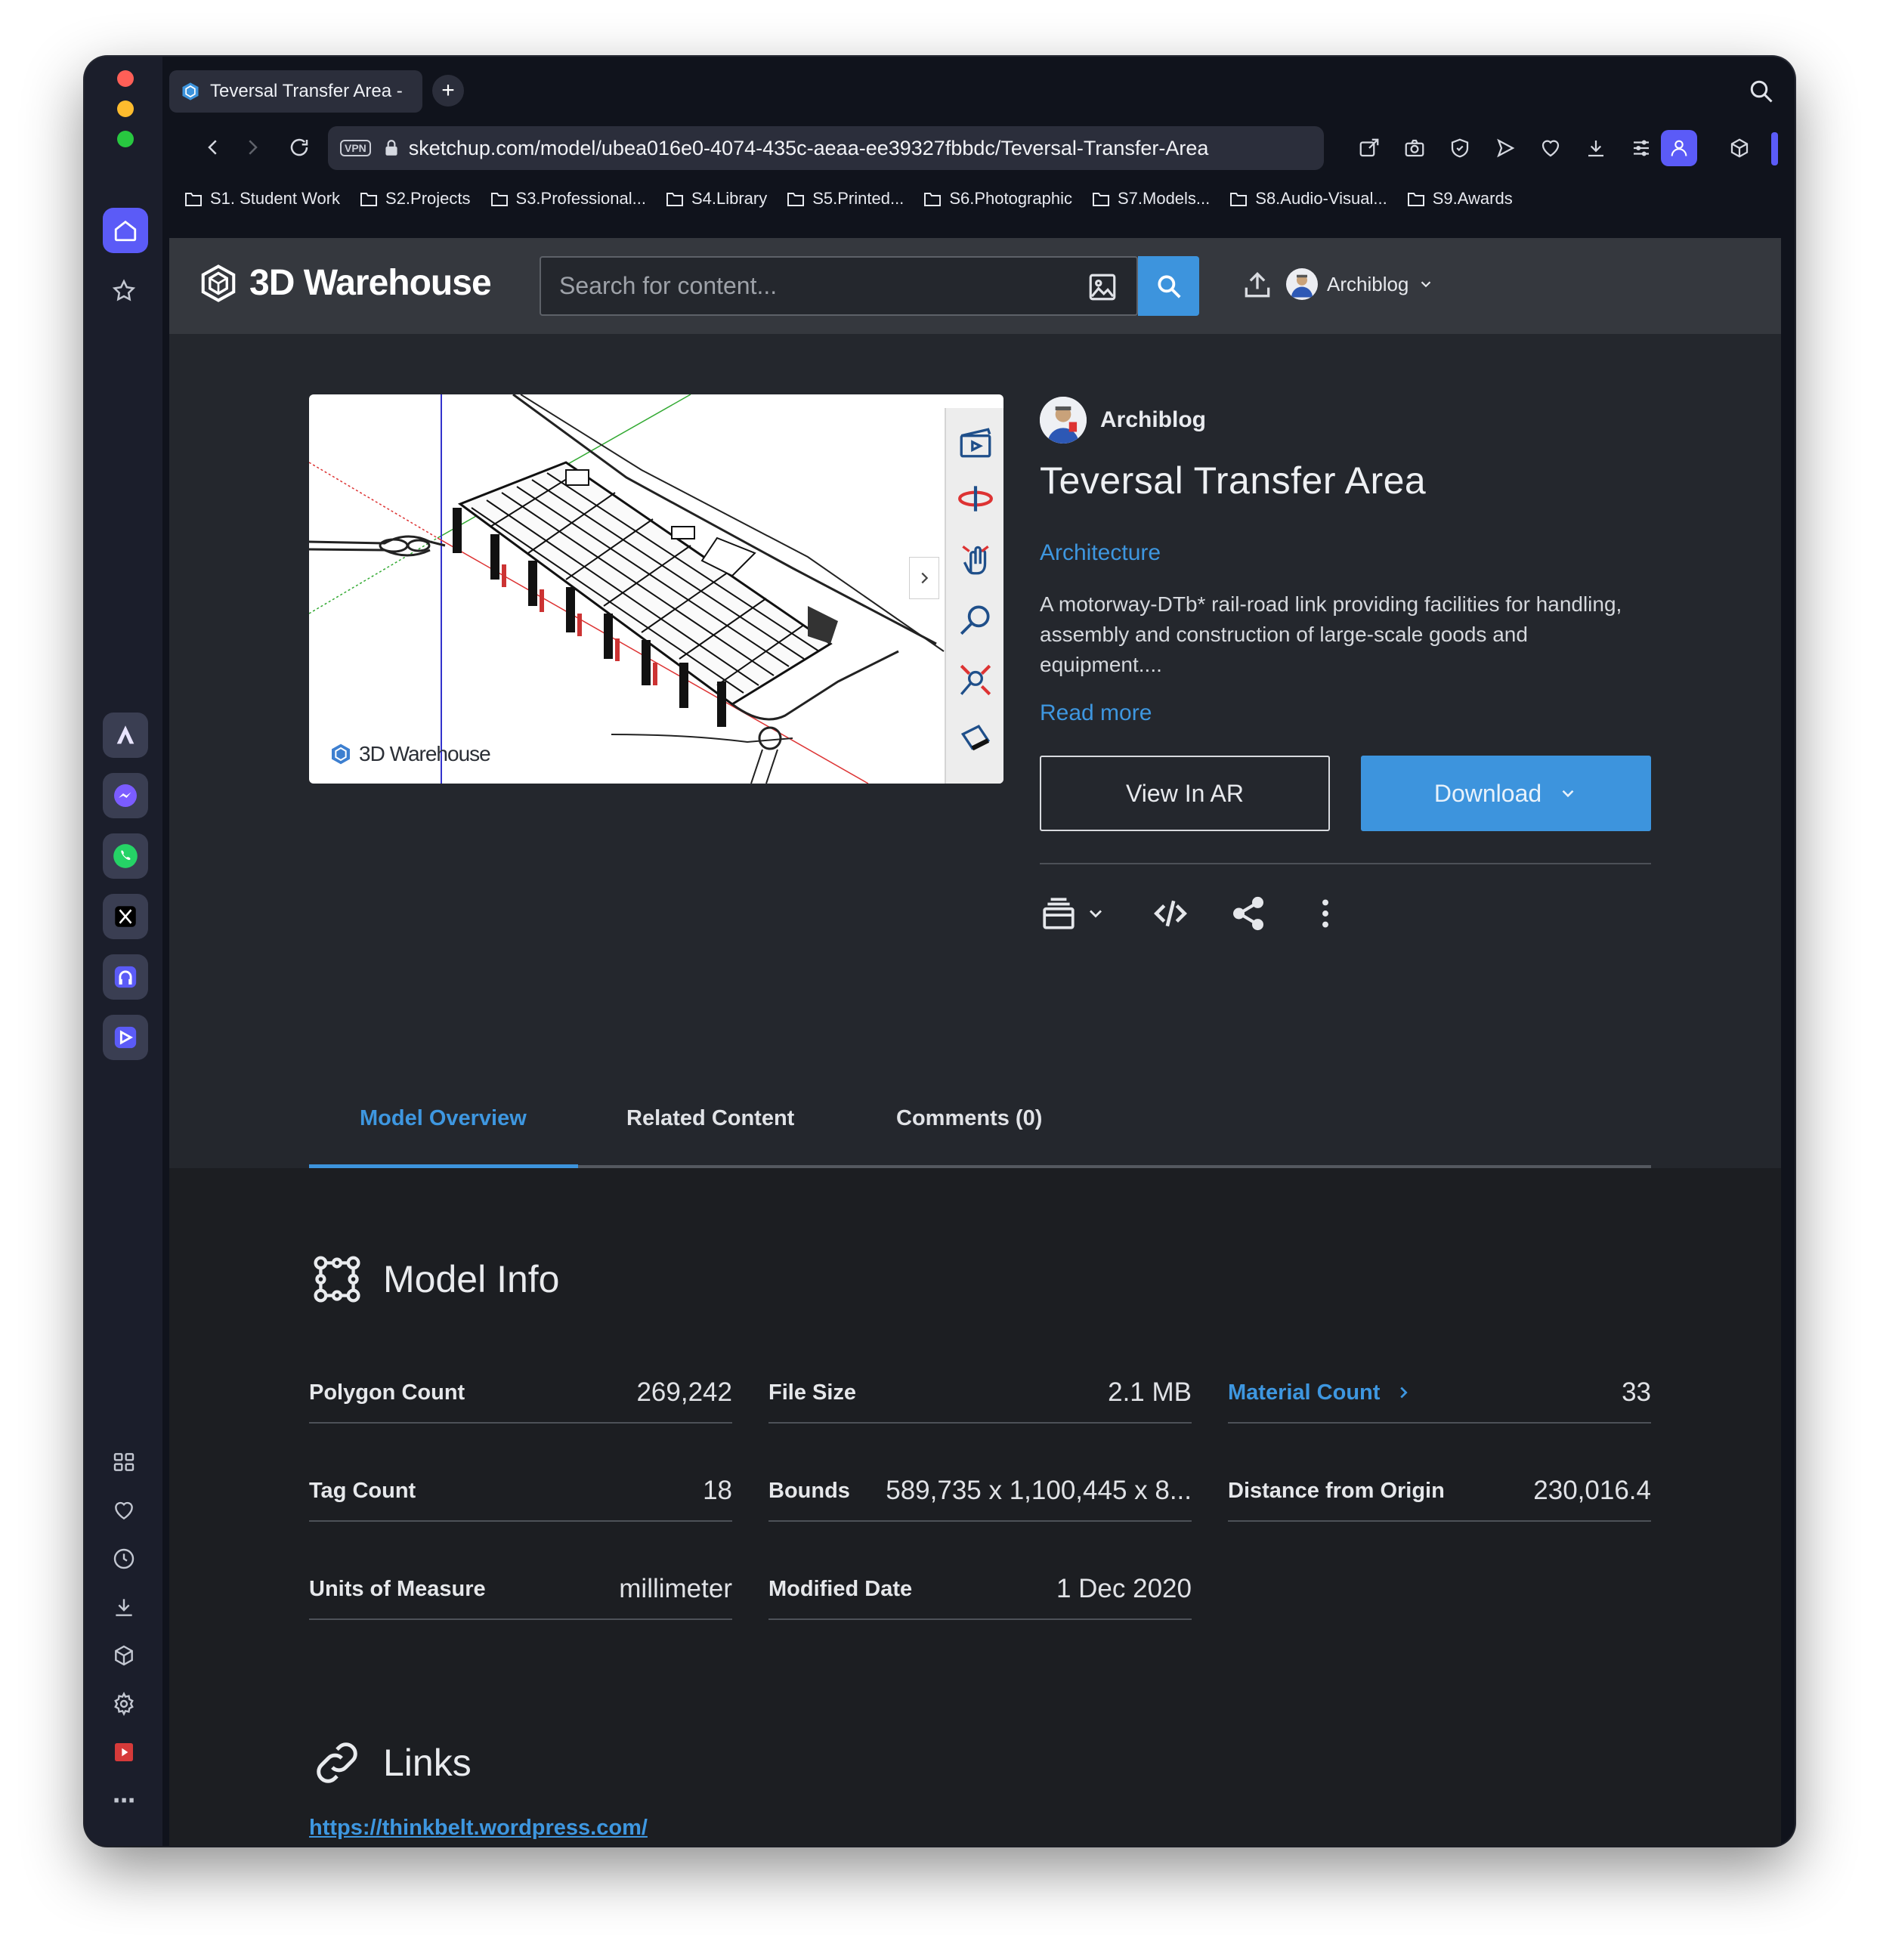 This screenshot has height=1960, width=1877. Describe the element at coordinates (969, 1118) in the screenshot. I see `tab-comments: Comments (0)` at that location.